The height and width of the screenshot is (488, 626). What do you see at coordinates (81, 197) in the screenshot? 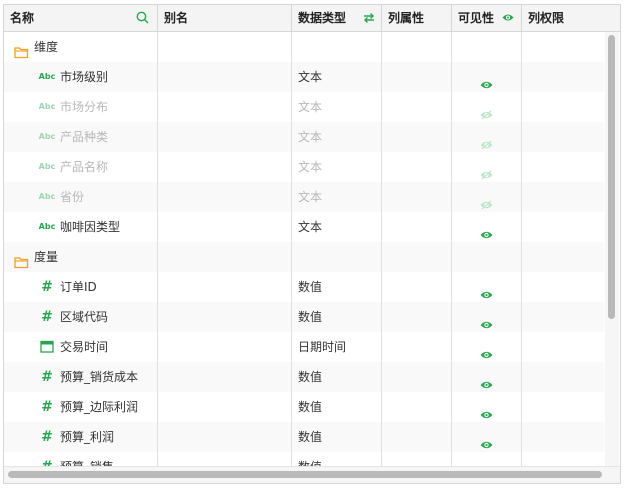
I see `name-cell: Abc 省份` at bounding box center [81, 197].